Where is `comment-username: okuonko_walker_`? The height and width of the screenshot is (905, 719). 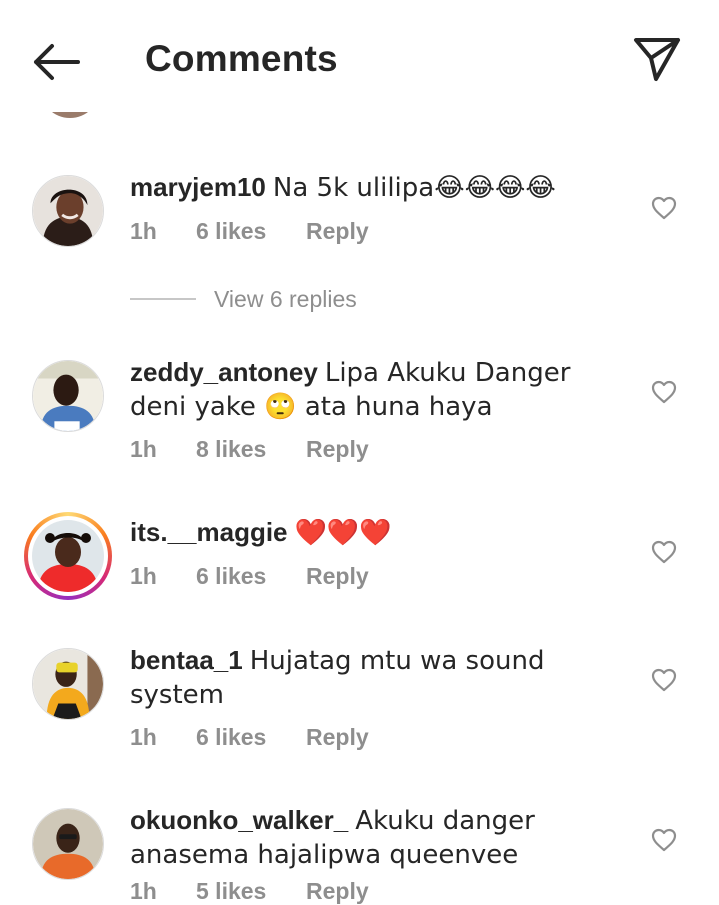
comment-username: okuonko_walker_ is located at coordinates (239, 820).